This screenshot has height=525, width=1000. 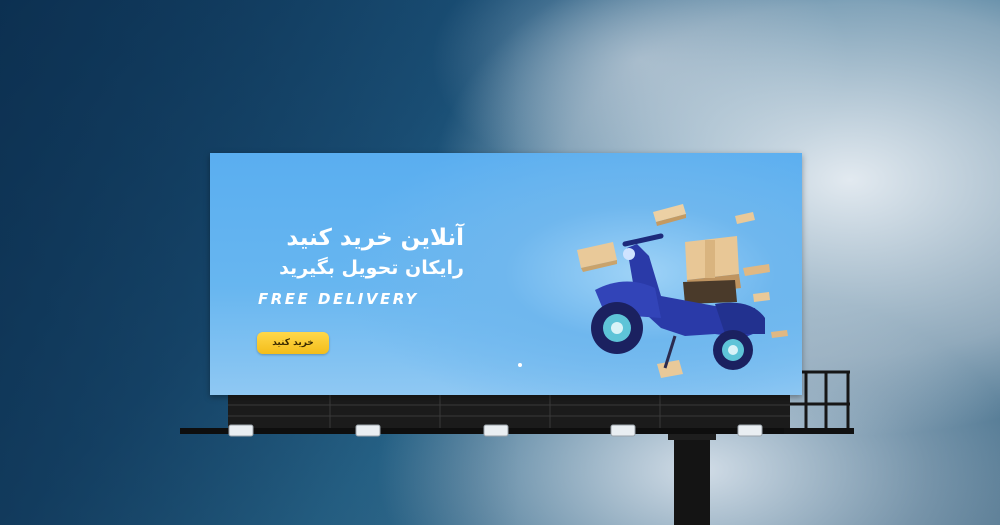 I want to click on headline: آنلاین خرید کنید, so click(x=375, y=238).